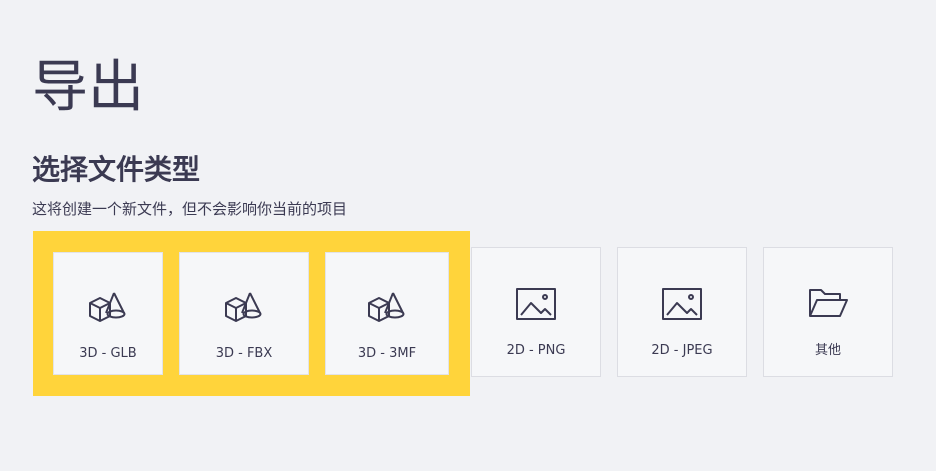 The height and width of the screenshot is (471, 936). I want to click on file-type-3d-glb: 3D - GLB, so click(108, 313).